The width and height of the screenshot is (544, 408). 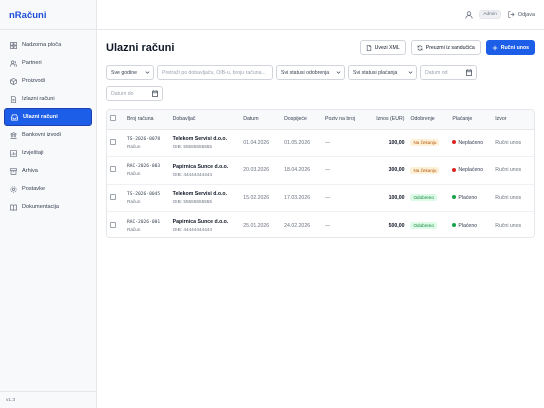 I want to click on logout-button: Odjava, so click(x=521, y=14).